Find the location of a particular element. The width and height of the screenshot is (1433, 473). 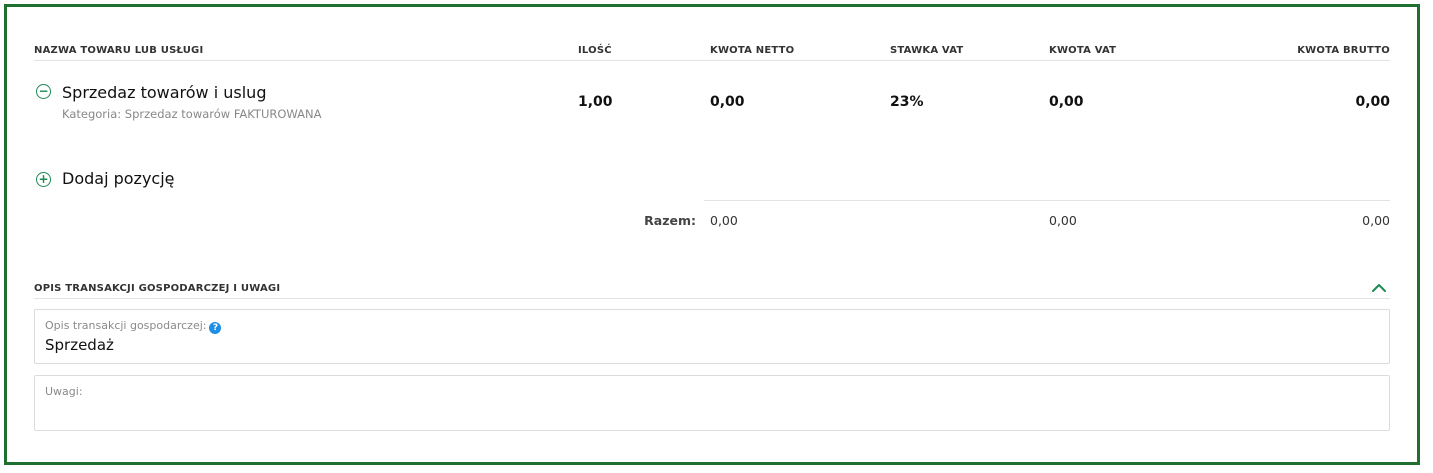

totals-divider is located at coordinates (1047, 200).